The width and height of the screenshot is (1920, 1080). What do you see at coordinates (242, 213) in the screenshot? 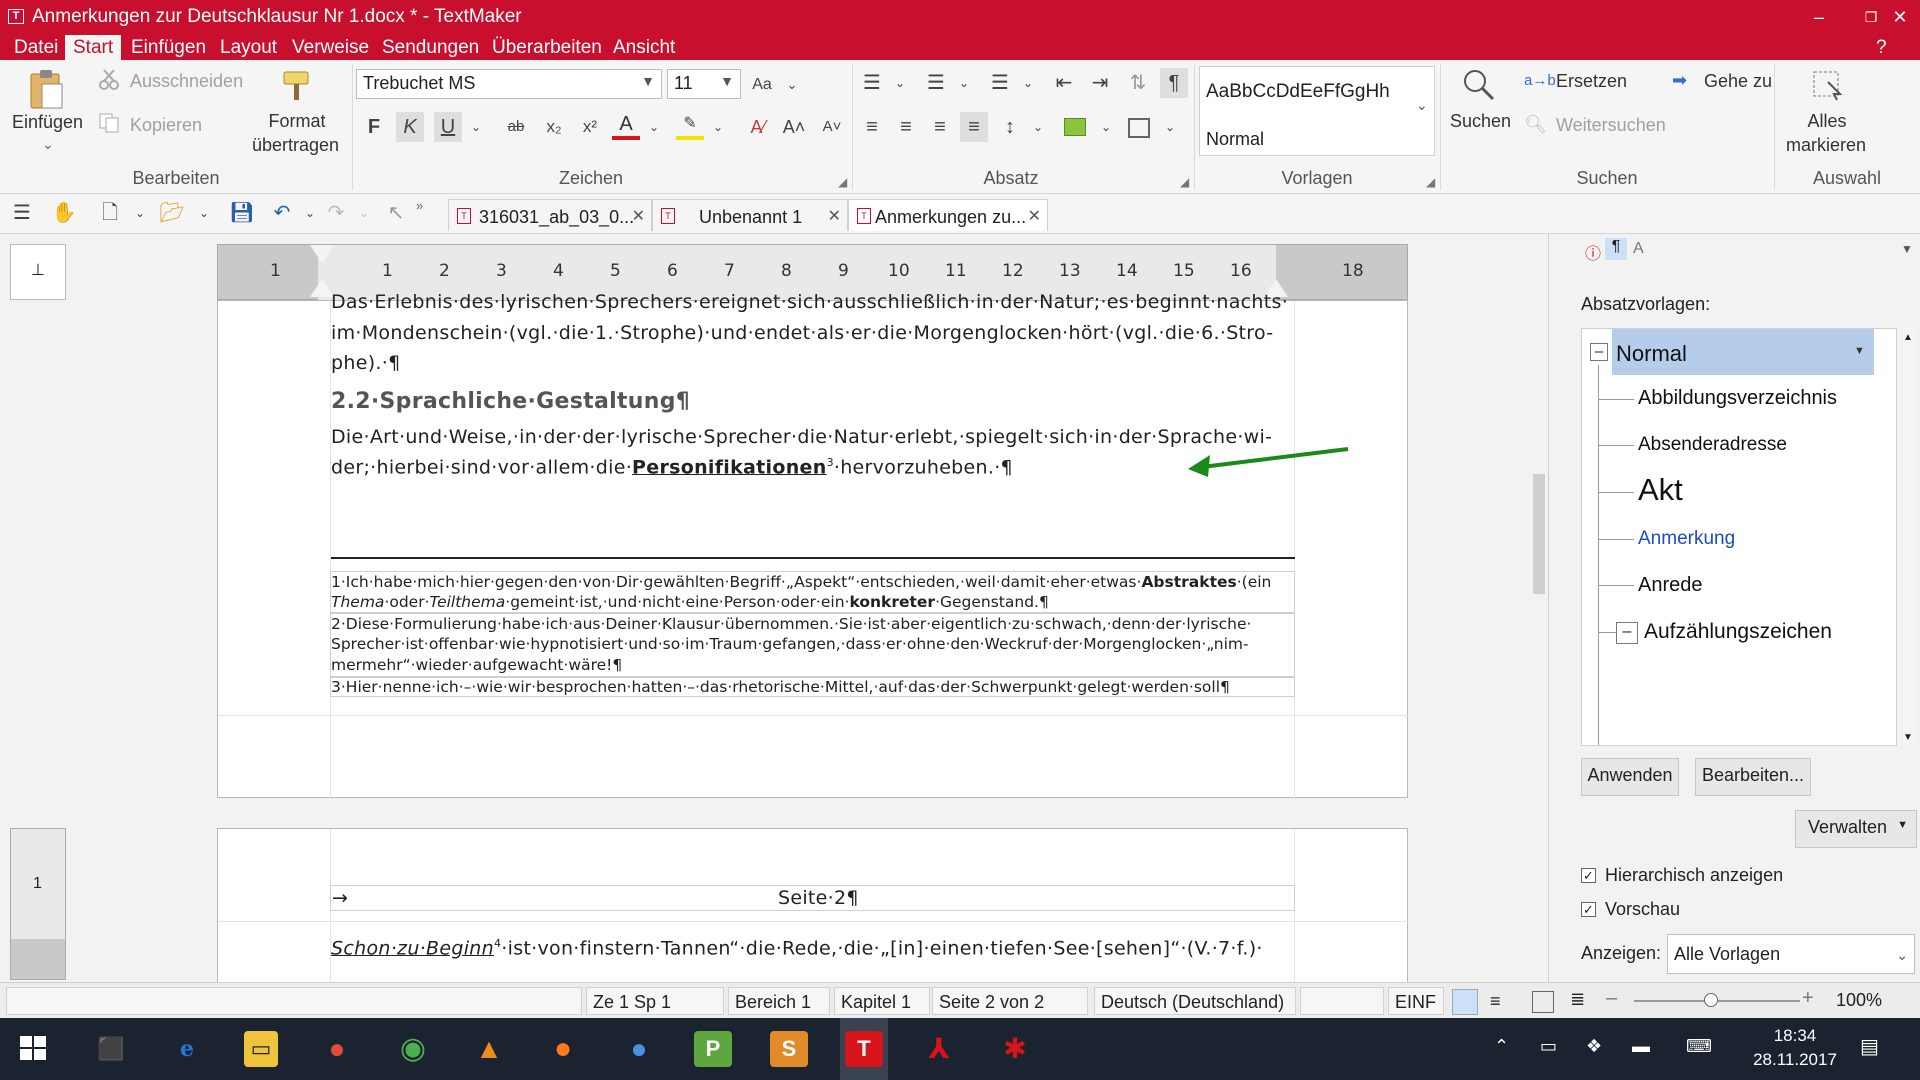
I see `save-icon: 💾︎` at bounding box center [242, 213].